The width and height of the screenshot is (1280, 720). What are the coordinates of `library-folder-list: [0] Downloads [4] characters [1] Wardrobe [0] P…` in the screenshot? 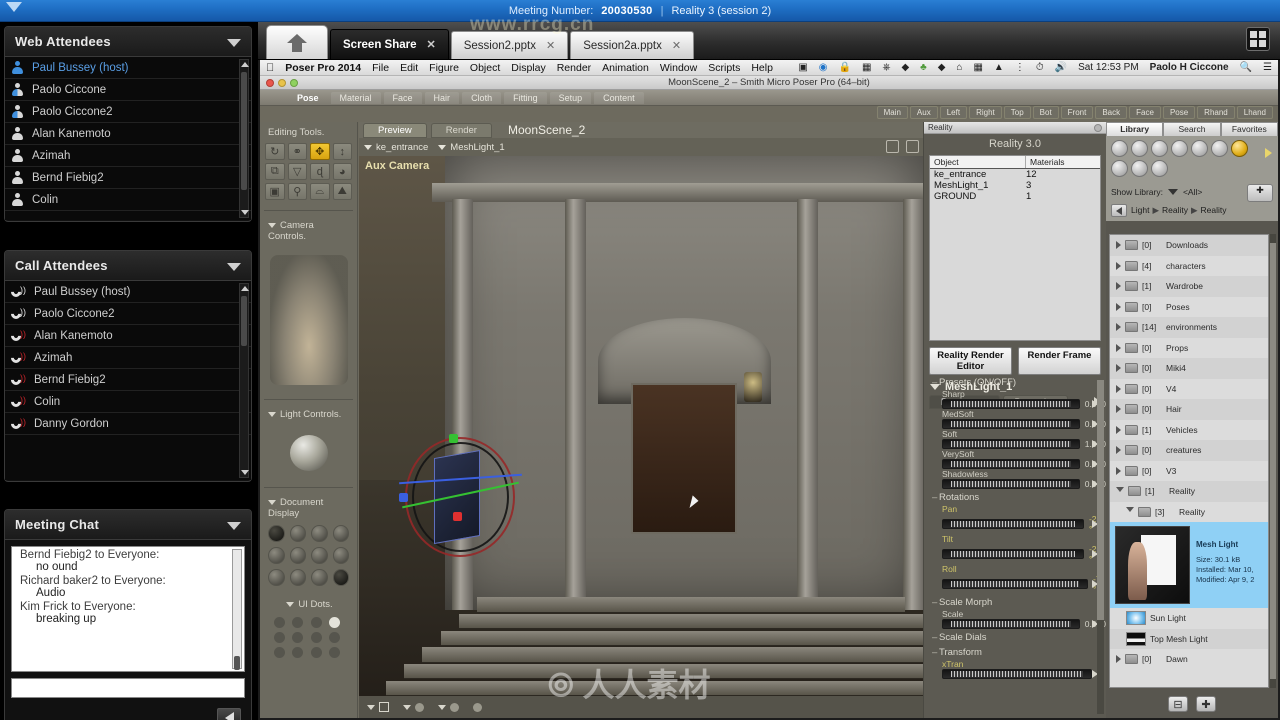 It's located at (1189, 461).